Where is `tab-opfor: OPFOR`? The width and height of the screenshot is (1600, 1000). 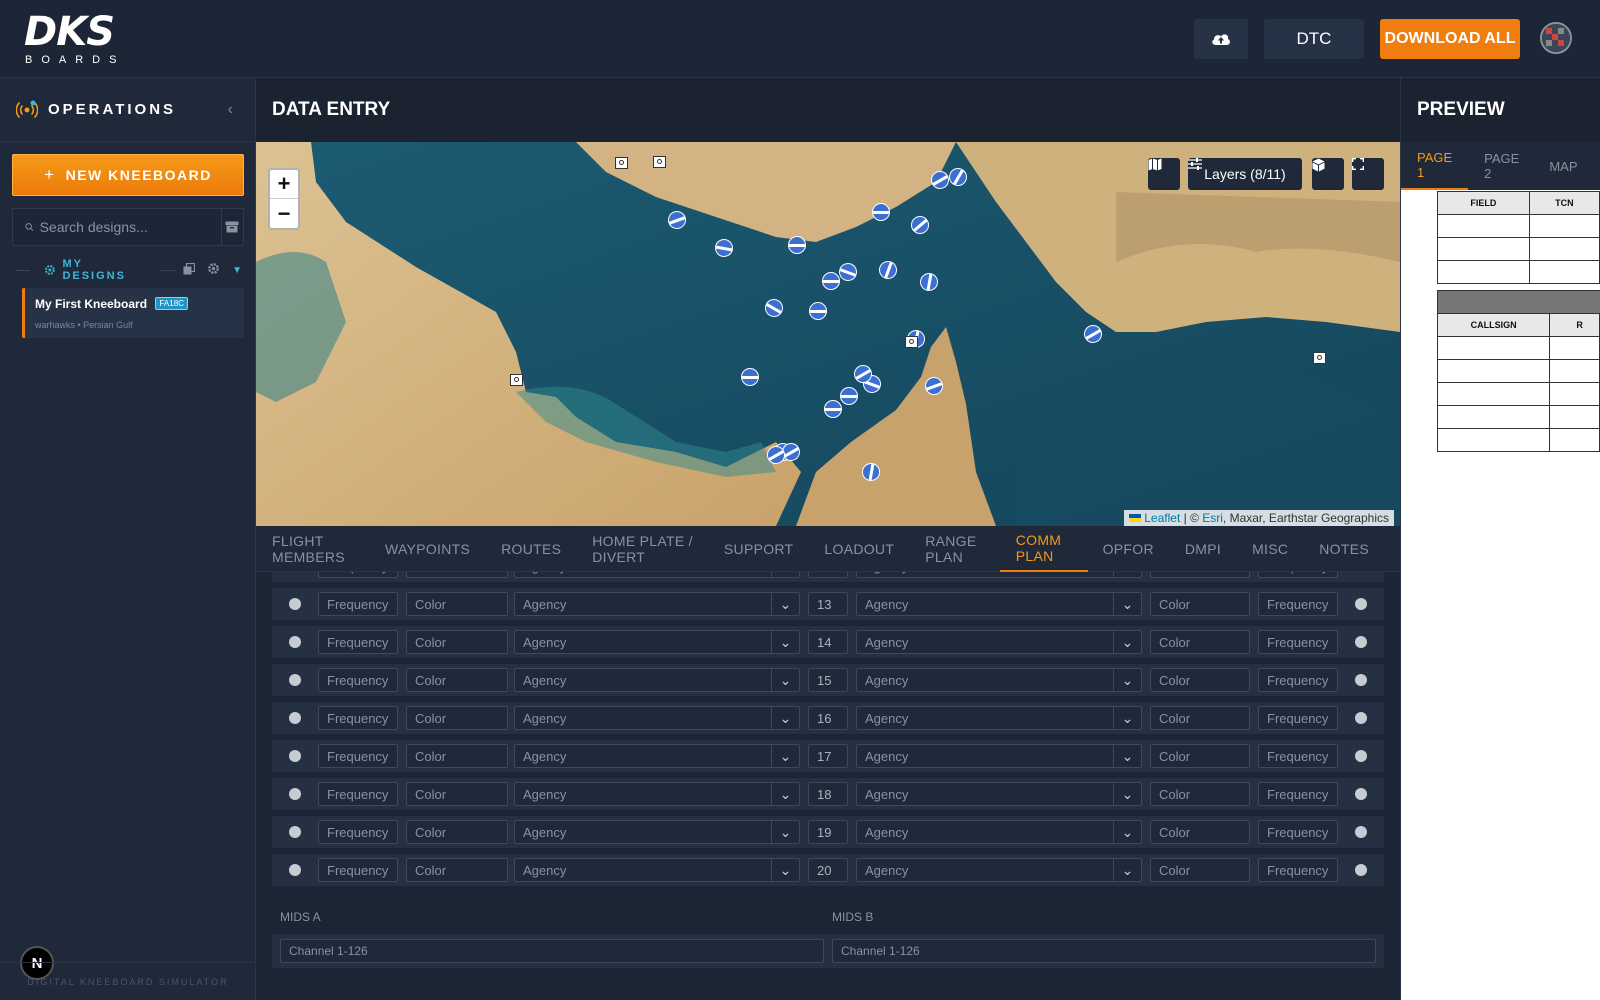
tab-opfor: OPFOR is located at coordinates (1128, 549).